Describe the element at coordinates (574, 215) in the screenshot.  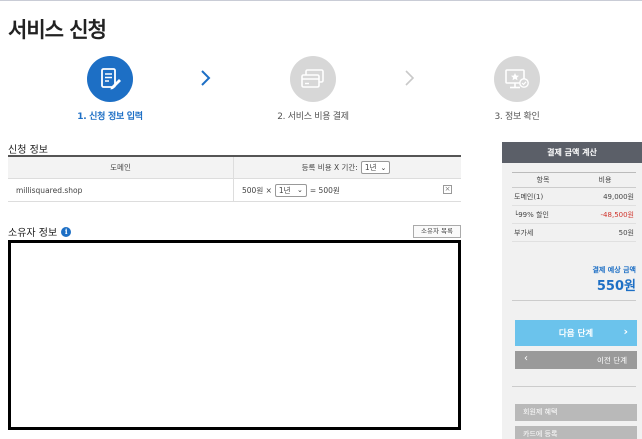
I see `table-row: └99% 할인 -48,500원` at that location.